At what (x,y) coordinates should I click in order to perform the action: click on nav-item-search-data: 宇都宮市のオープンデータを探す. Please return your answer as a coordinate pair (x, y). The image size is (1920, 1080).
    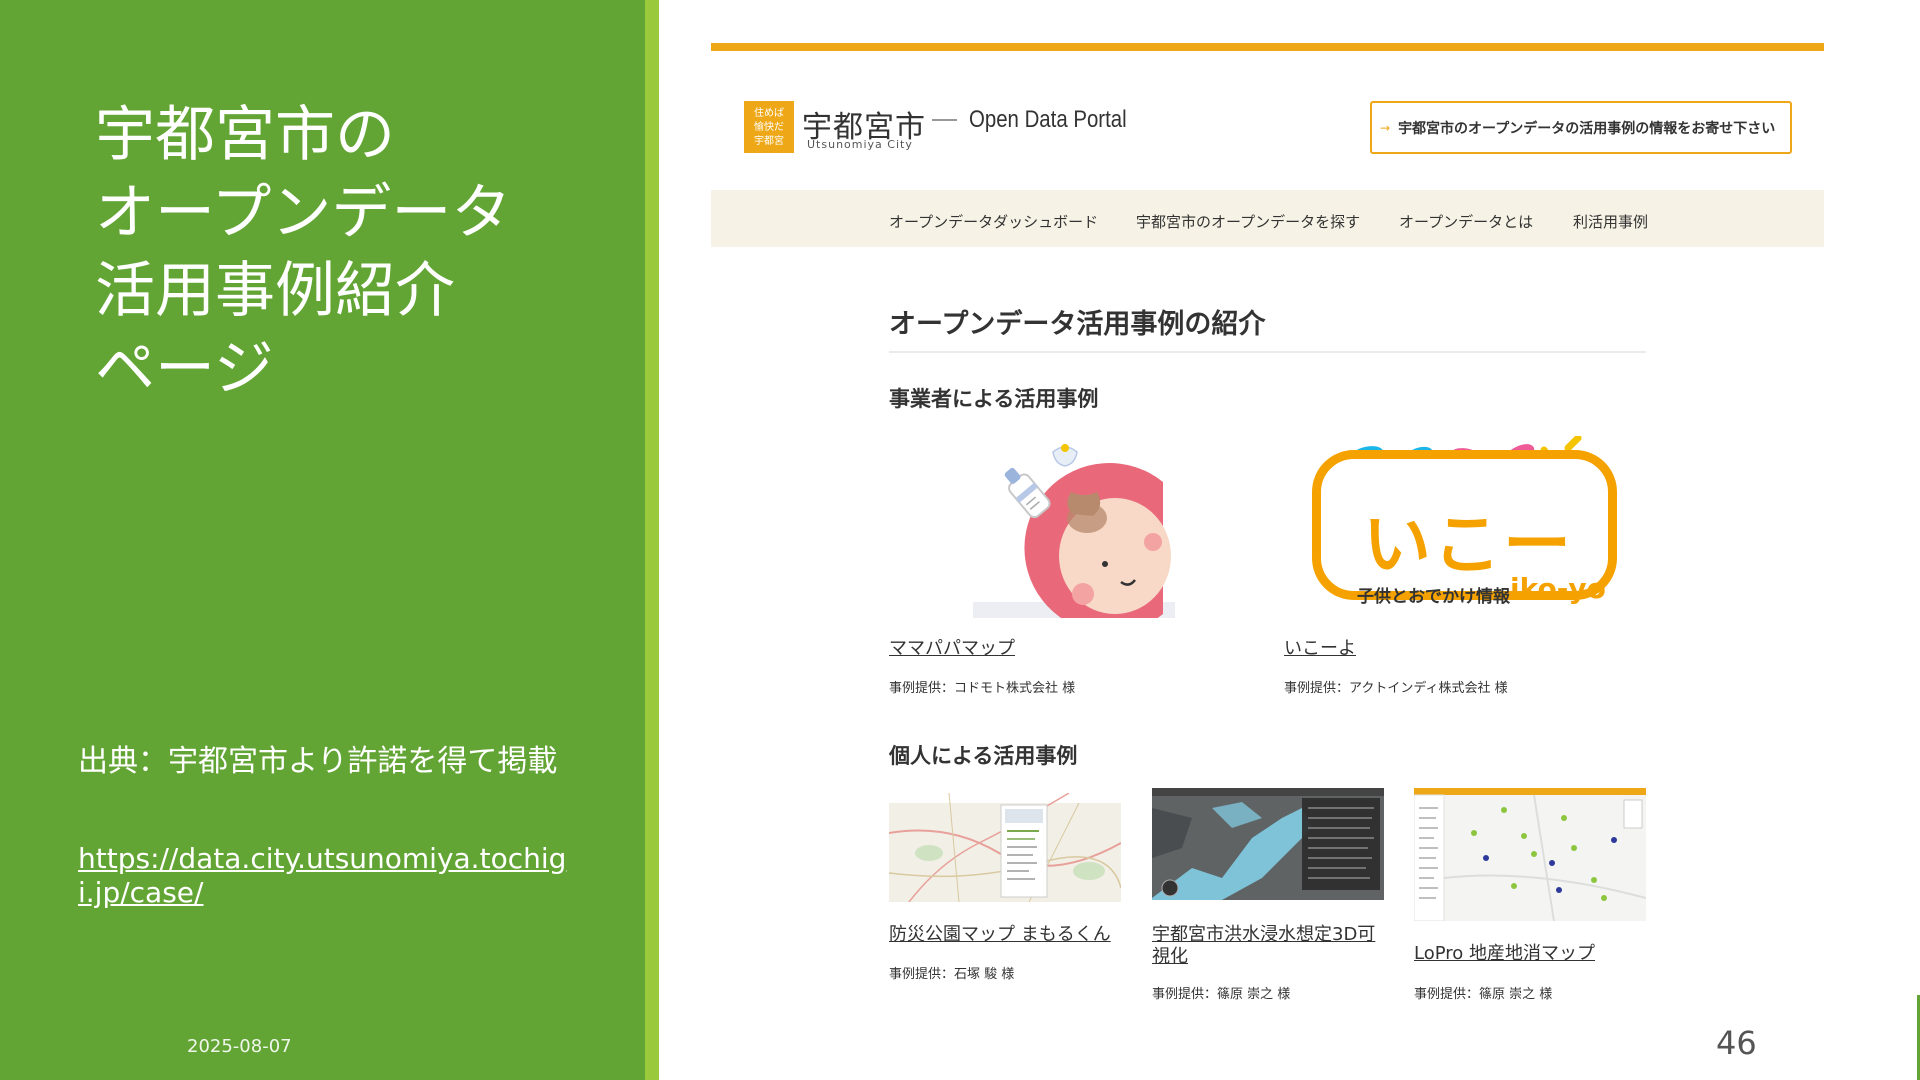
    Looking at the image, I should click on (1248, 221).